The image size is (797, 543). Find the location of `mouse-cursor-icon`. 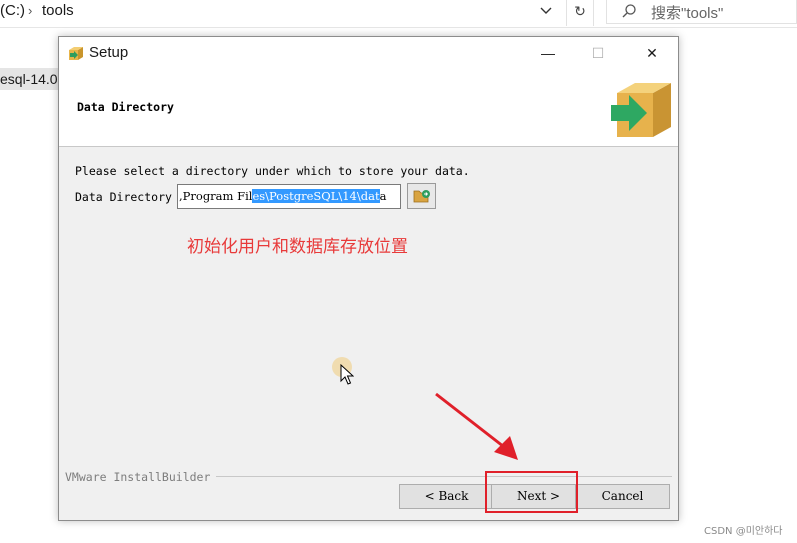

mouse-cursor-icon is located at coordinates (347, 374).